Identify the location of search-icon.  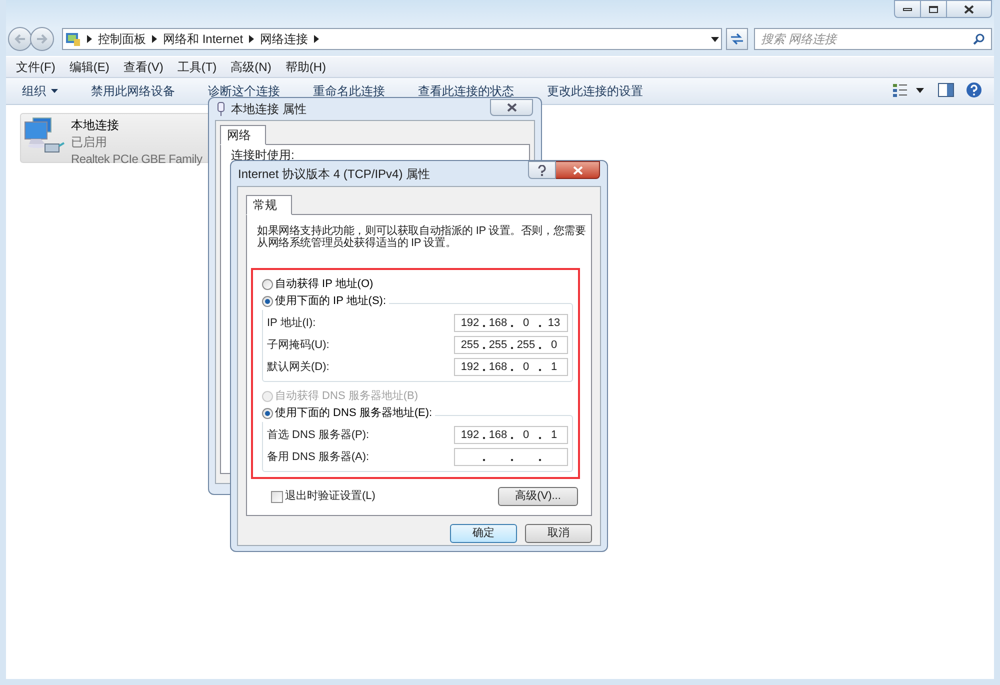
(979, 39).